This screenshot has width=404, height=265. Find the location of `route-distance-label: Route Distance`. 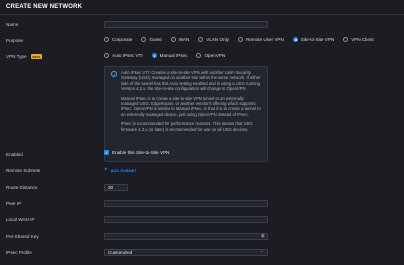

route-distance-label: Route Distance is located at coordinates (22, 187).